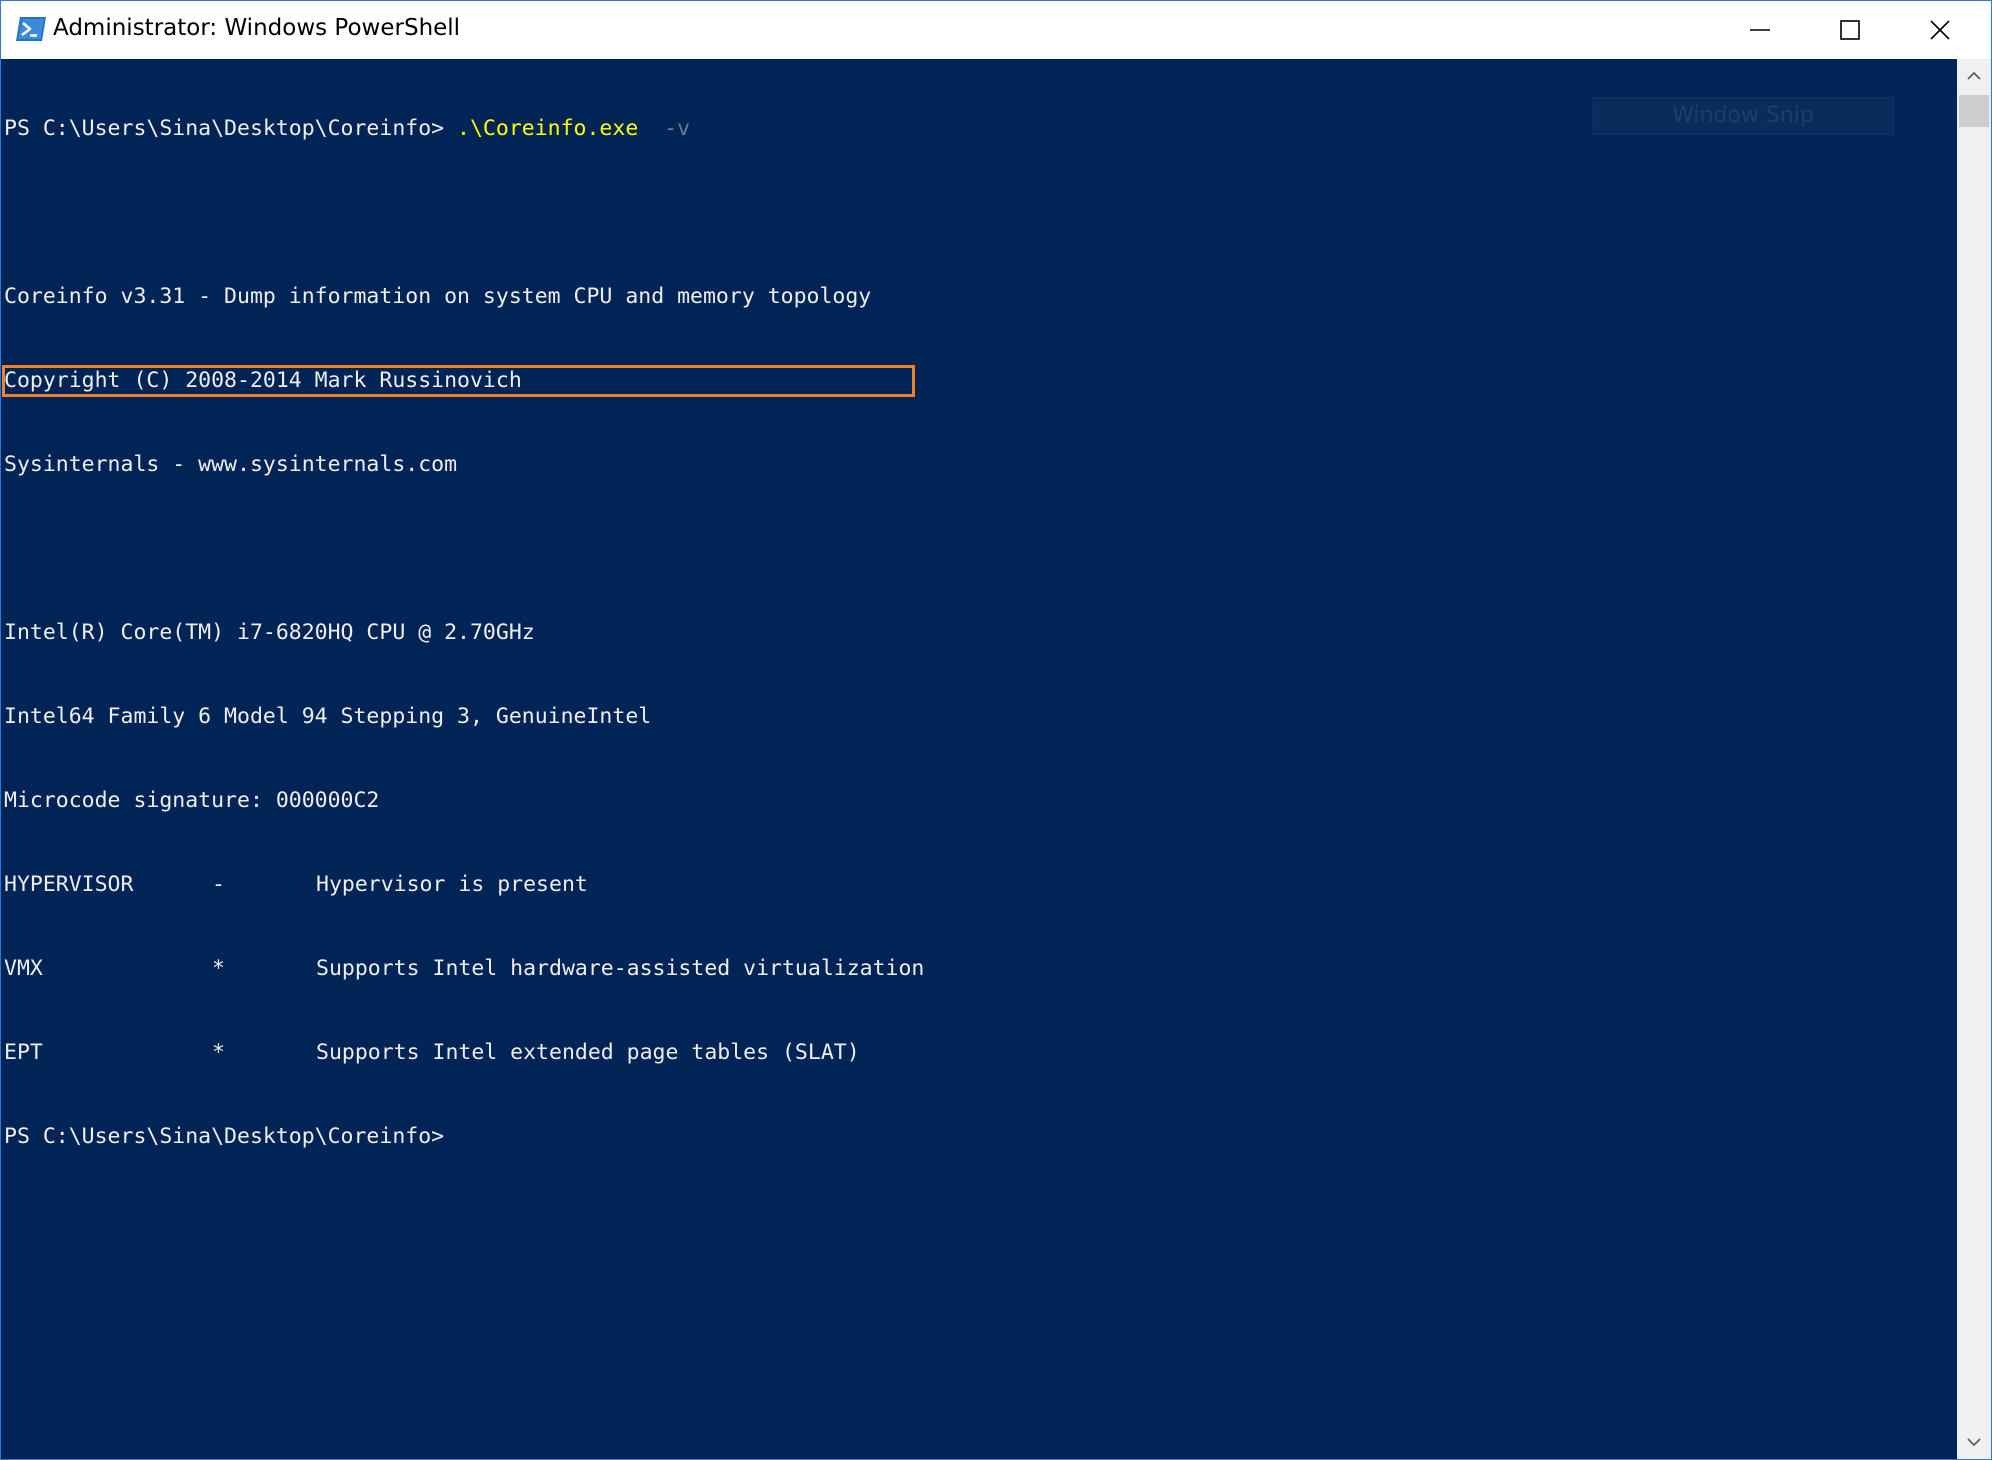 The width and height of the screenshot is (1992, 1460). What do you see at coordinates (231, 128) in the screenshot?
I see `prompt: PS C:\Users\Sina\Desktop\Coreinfo>` at bounding box center [231, 128].